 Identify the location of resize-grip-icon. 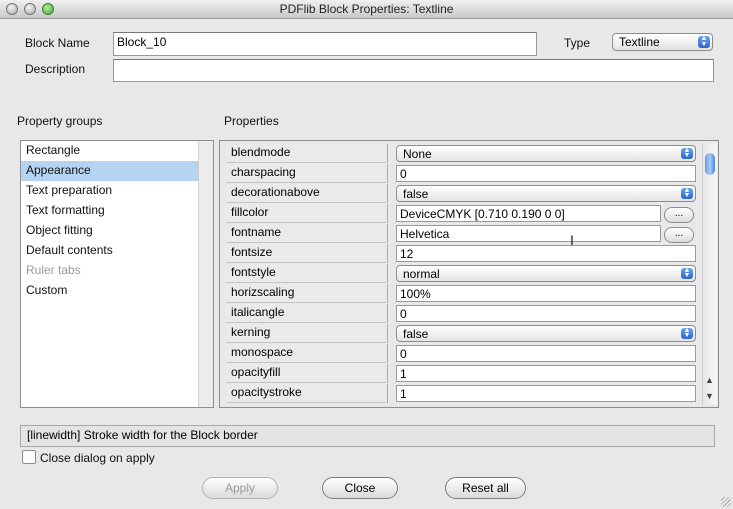
(726, 502).